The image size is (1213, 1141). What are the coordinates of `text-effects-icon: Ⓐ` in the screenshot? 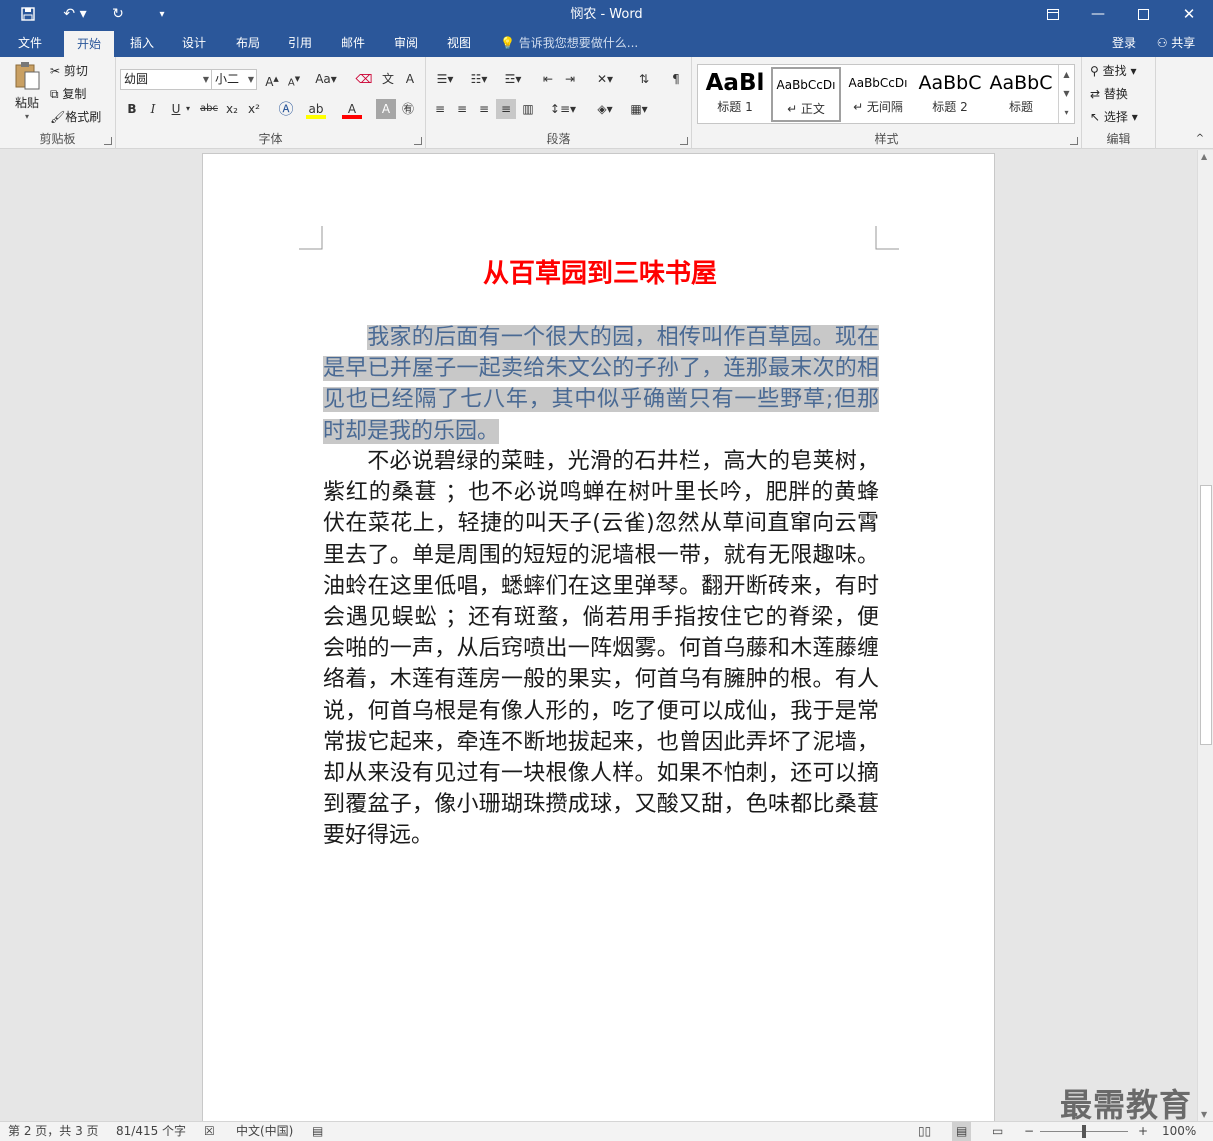 It's located at (286, 109).